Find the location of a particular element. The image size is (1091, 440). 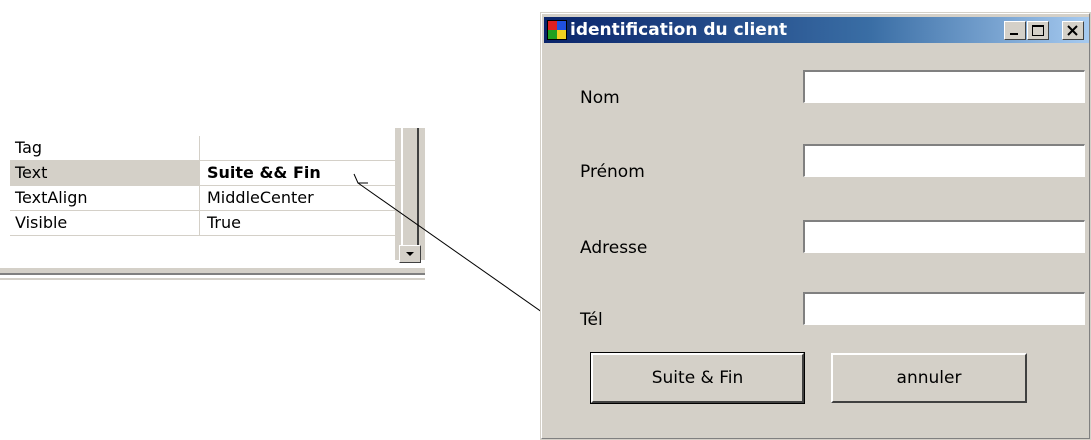

tel-input is located at coordinates (944, 308).